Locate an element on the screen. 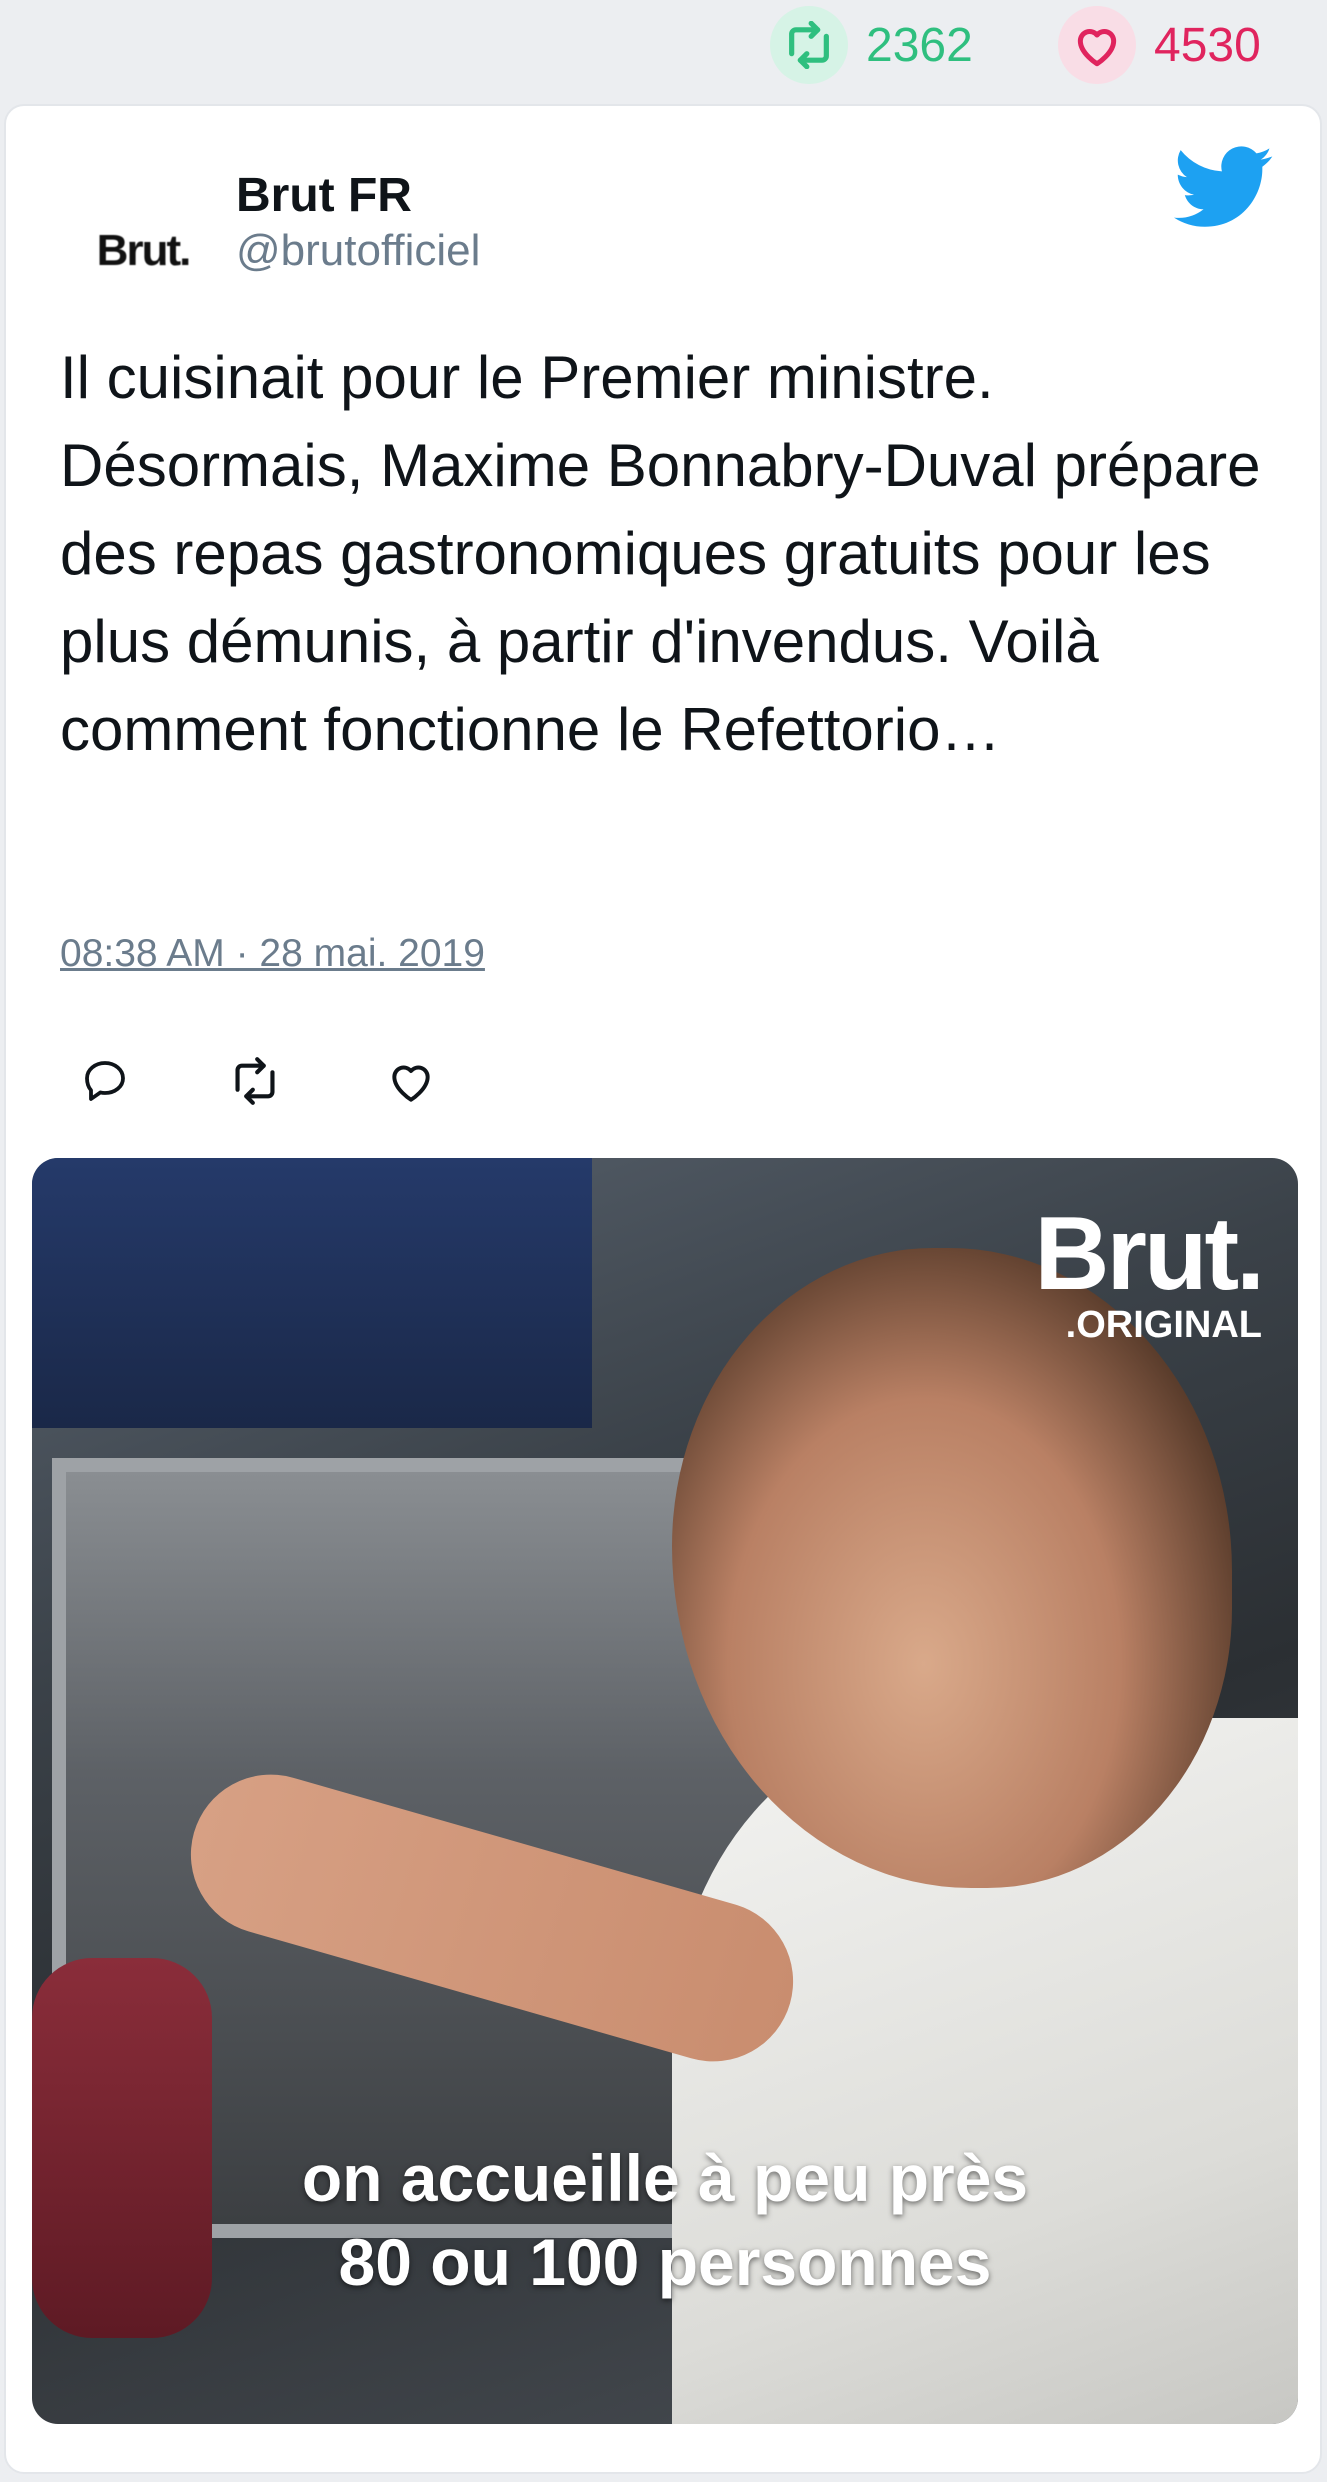 This screenshot has width=1327, height=2482. like-count: 4530 is located at coordinates (1207, 45).